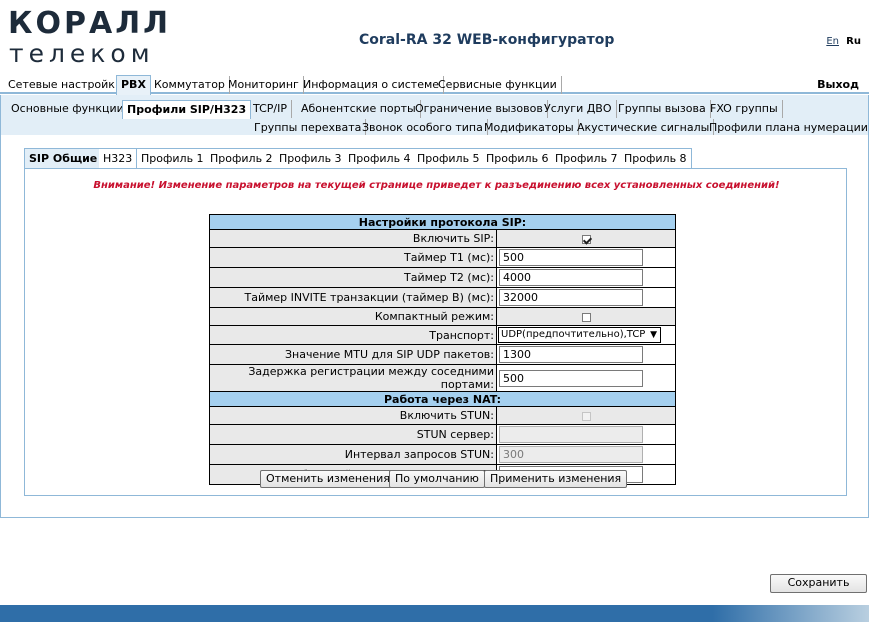 The height and width of the screenshot is (622, 869). I want to click on invite-timer-input: 32000, so click(571, 297).